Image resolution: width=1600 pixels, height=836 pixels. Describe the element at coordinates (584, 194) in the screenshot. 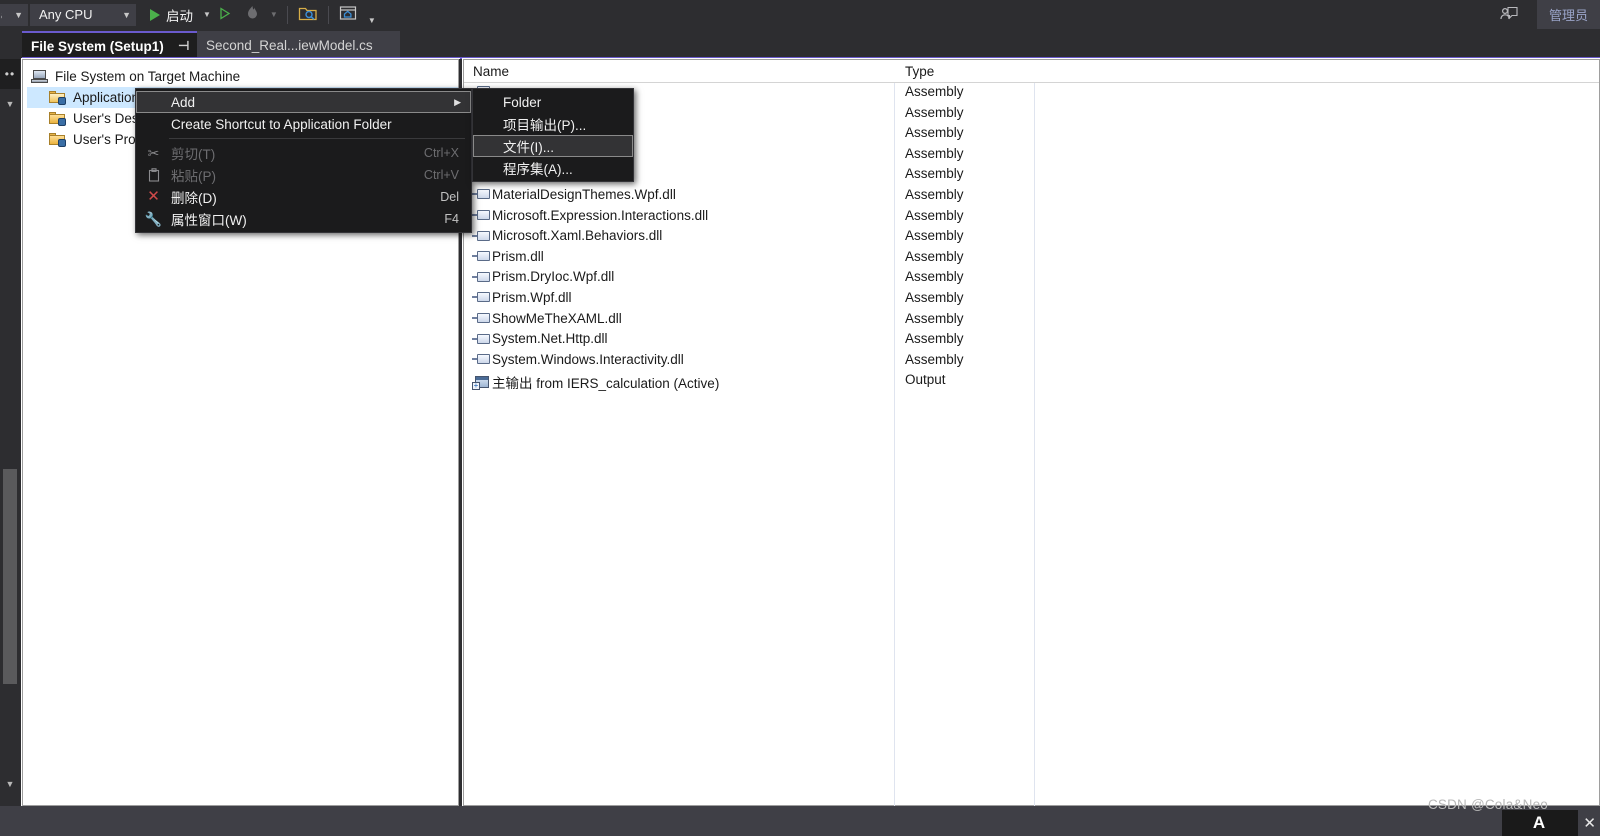

I see `file-name-label: MaterialDesignThemes.Wpf.dll` at that location.